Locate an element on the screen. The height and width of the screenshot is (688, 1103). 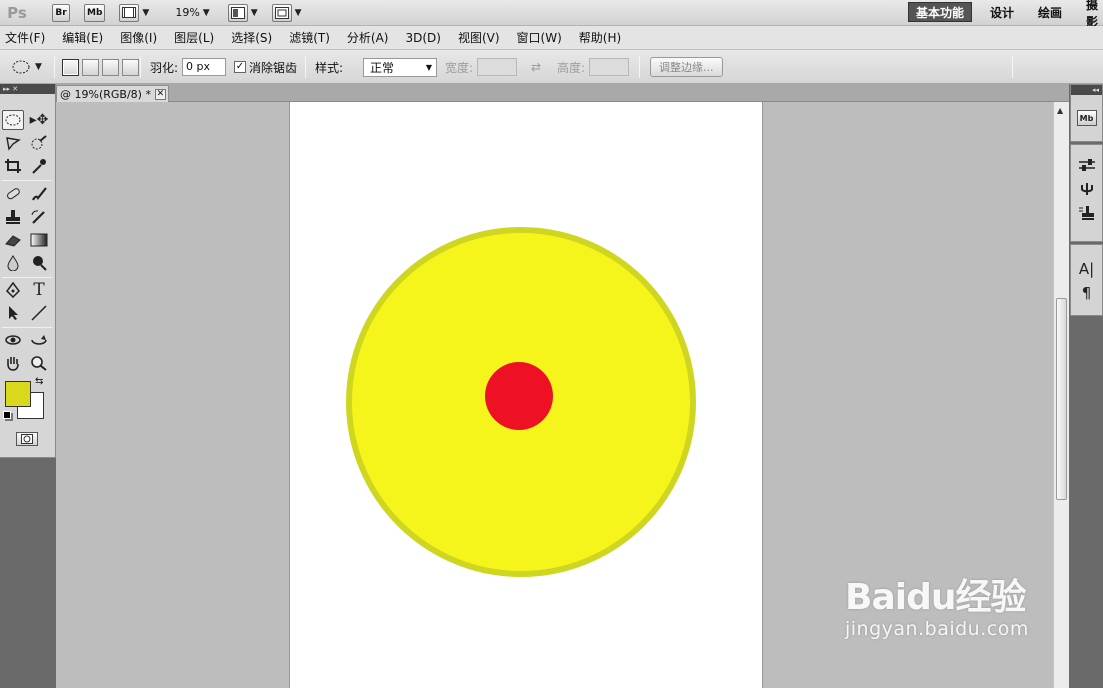
new-selection-icon is located at coordinates (70, 67).